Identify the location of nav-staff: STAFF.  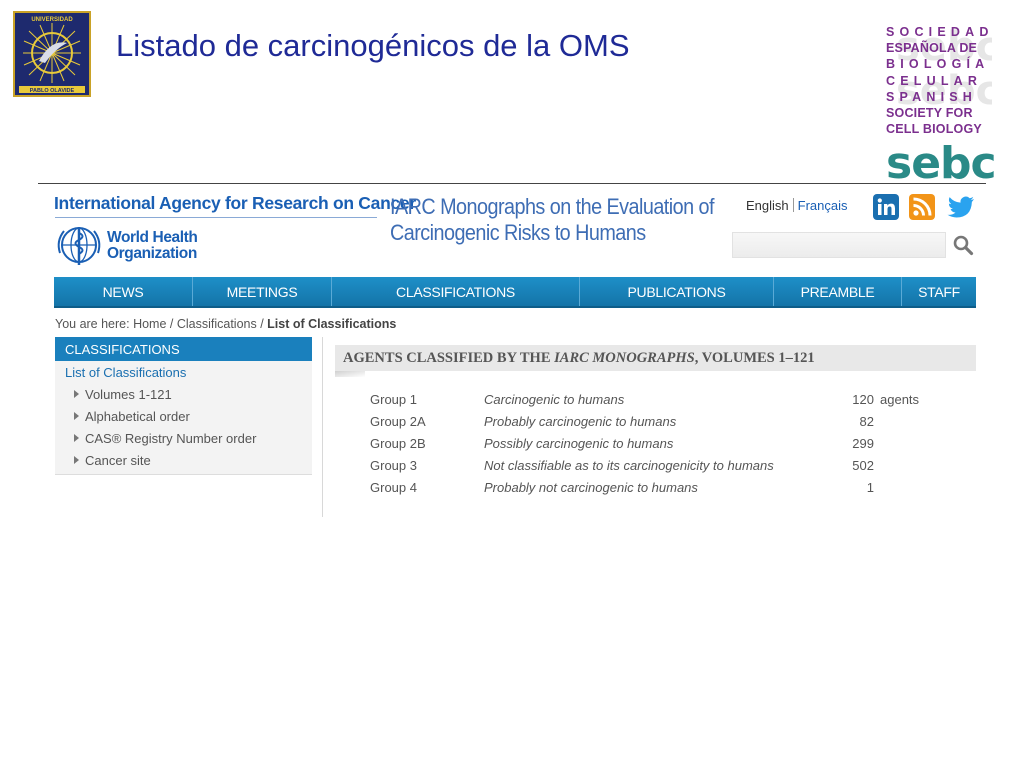
(939, 291).